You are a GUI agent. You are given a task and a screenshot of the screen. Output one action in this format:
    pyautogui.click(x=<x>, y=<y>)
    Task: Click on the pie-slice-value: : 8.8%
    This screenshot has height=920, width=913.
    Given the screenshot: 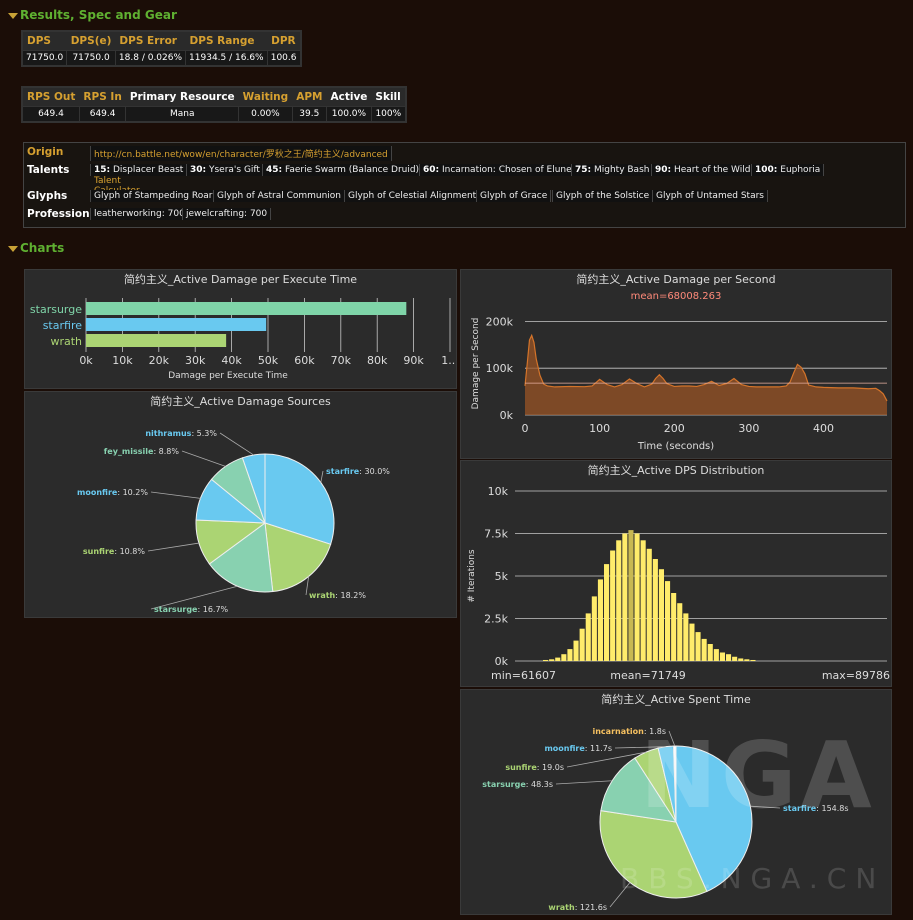 What is the action you would take?
    pyautogui.click(x=166, y=451)
    